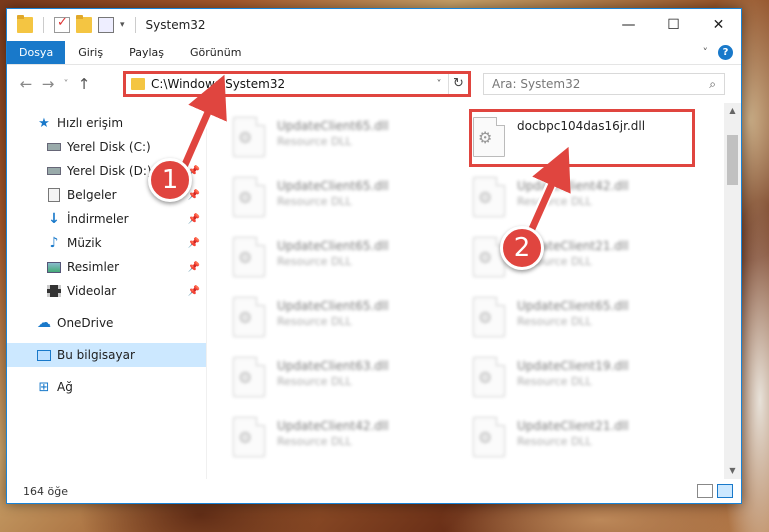 This screenshot has height=532, width=769. I want to click on minimize-button: —, so click(628, 25).